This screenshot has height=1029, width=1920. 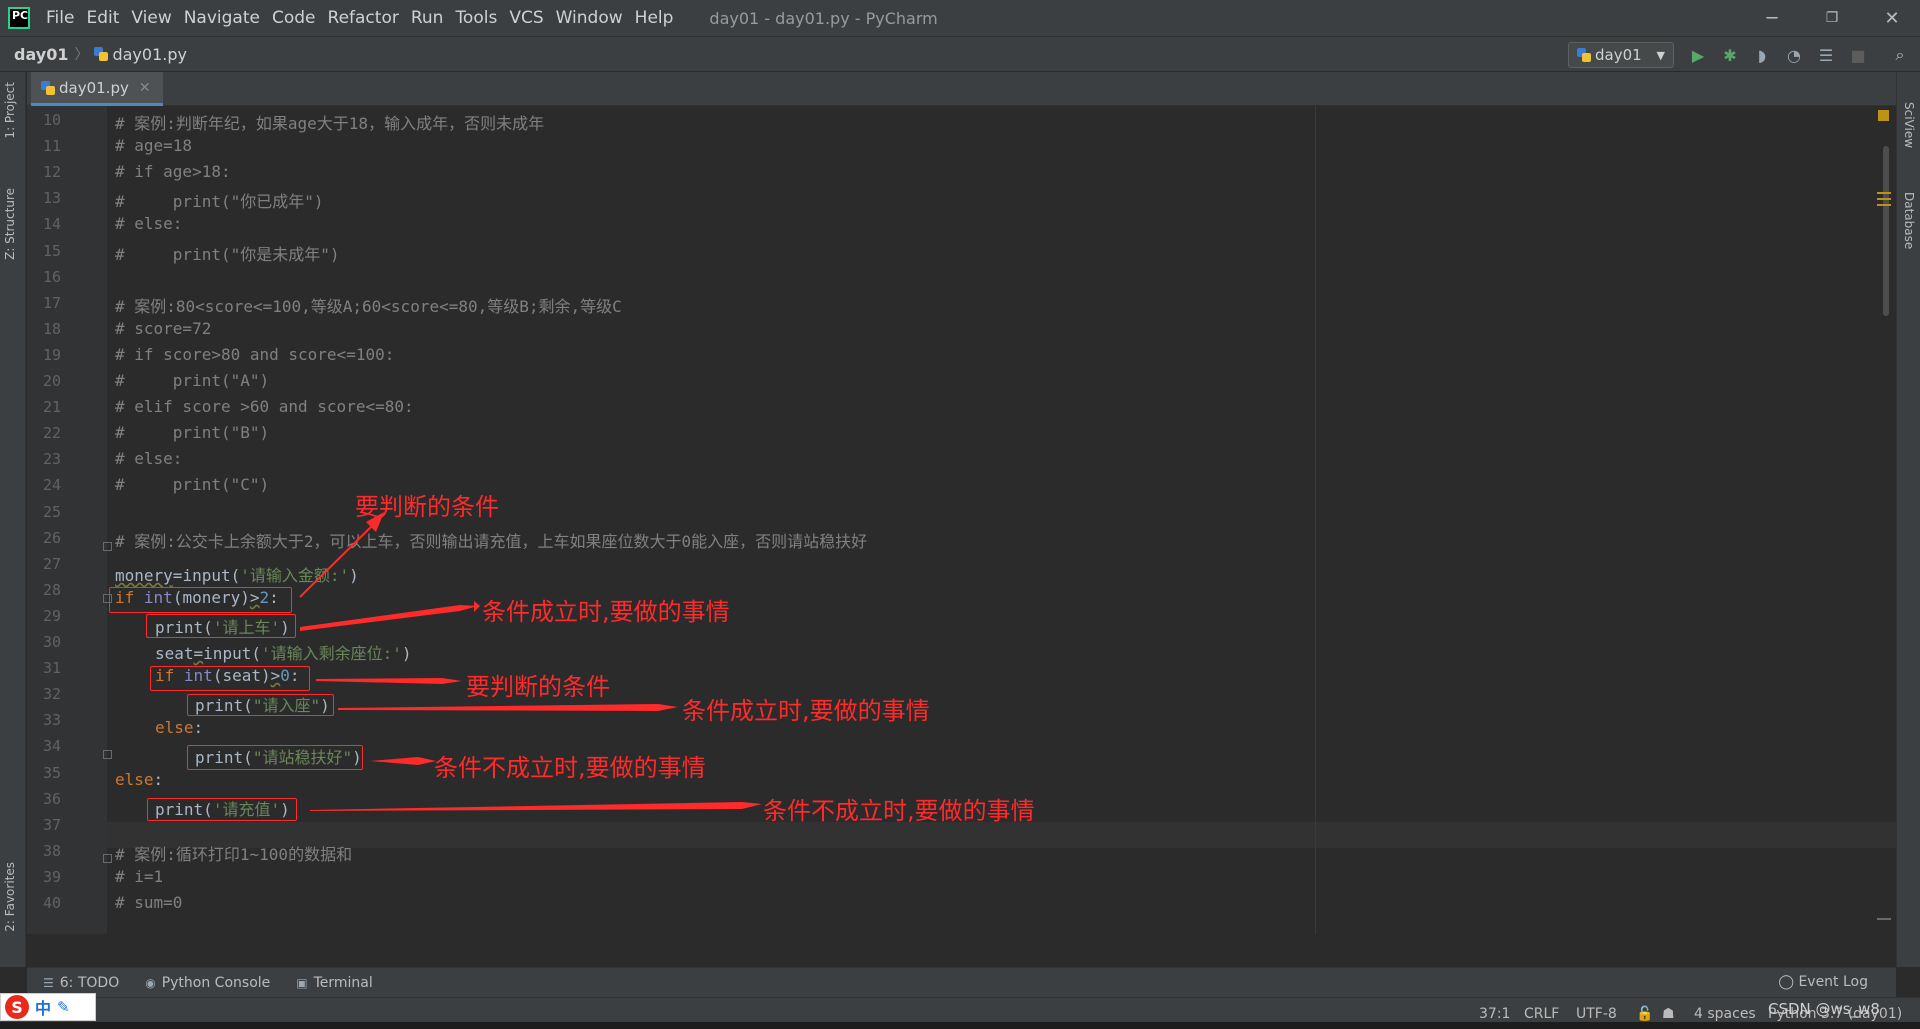 What do you see at coordinates (823, 18) in the screenshot?
I see `window-title: day01 - day01.py - PyCharm` at bounding box center [823, 18].